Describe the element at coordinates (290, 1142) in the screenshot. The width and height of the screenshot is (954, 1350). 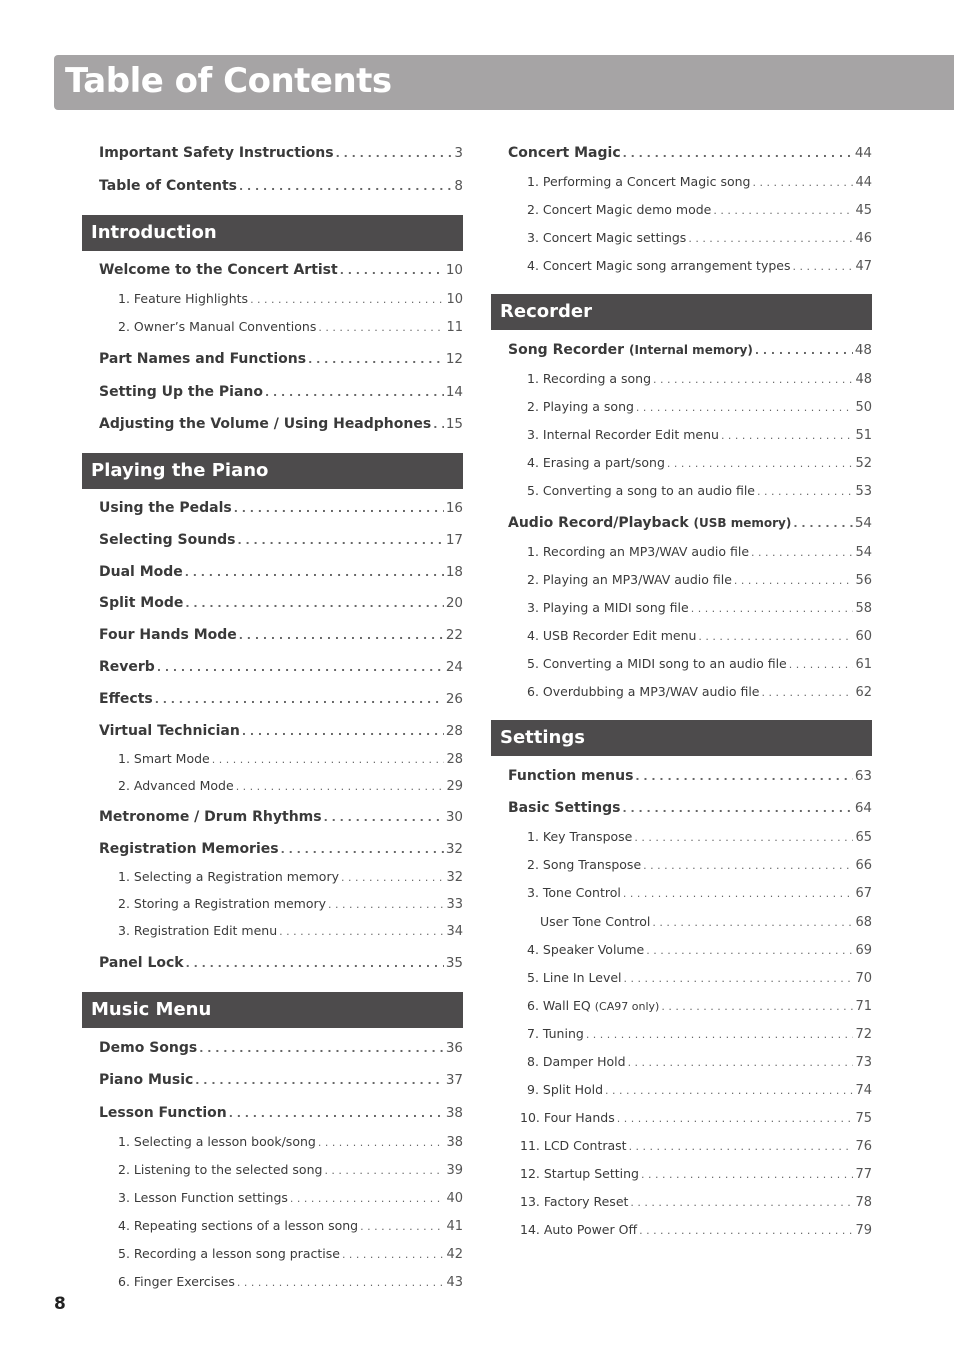
I see `toc-subentry: 1. Selecting a lesson book/song 38` at that location.